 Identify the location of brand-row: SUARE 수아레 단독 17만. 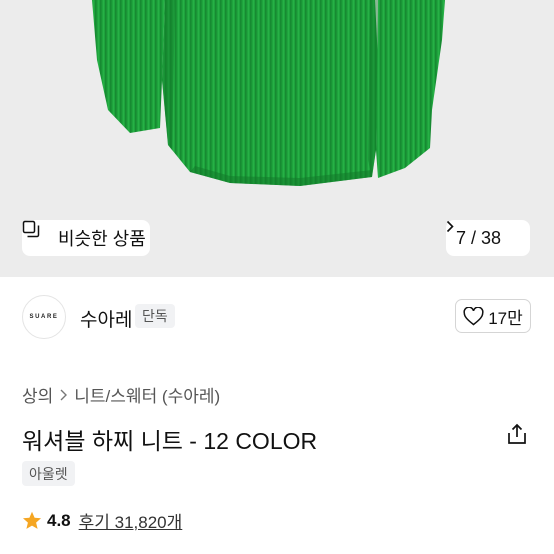
(277, 317).